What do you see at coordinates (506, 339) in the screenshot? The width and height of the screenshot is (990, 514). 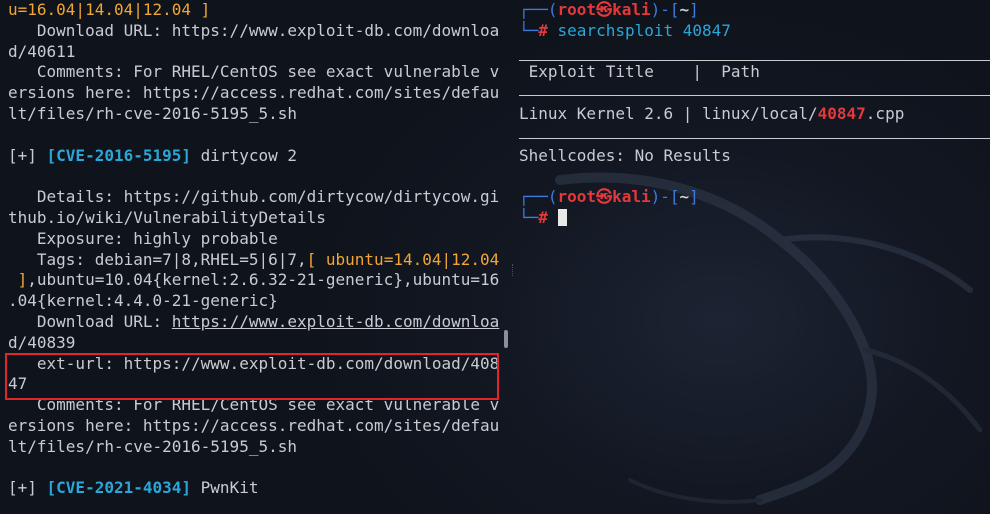 I see `left-pane-scrollbar` at bounding box center [506, 339].